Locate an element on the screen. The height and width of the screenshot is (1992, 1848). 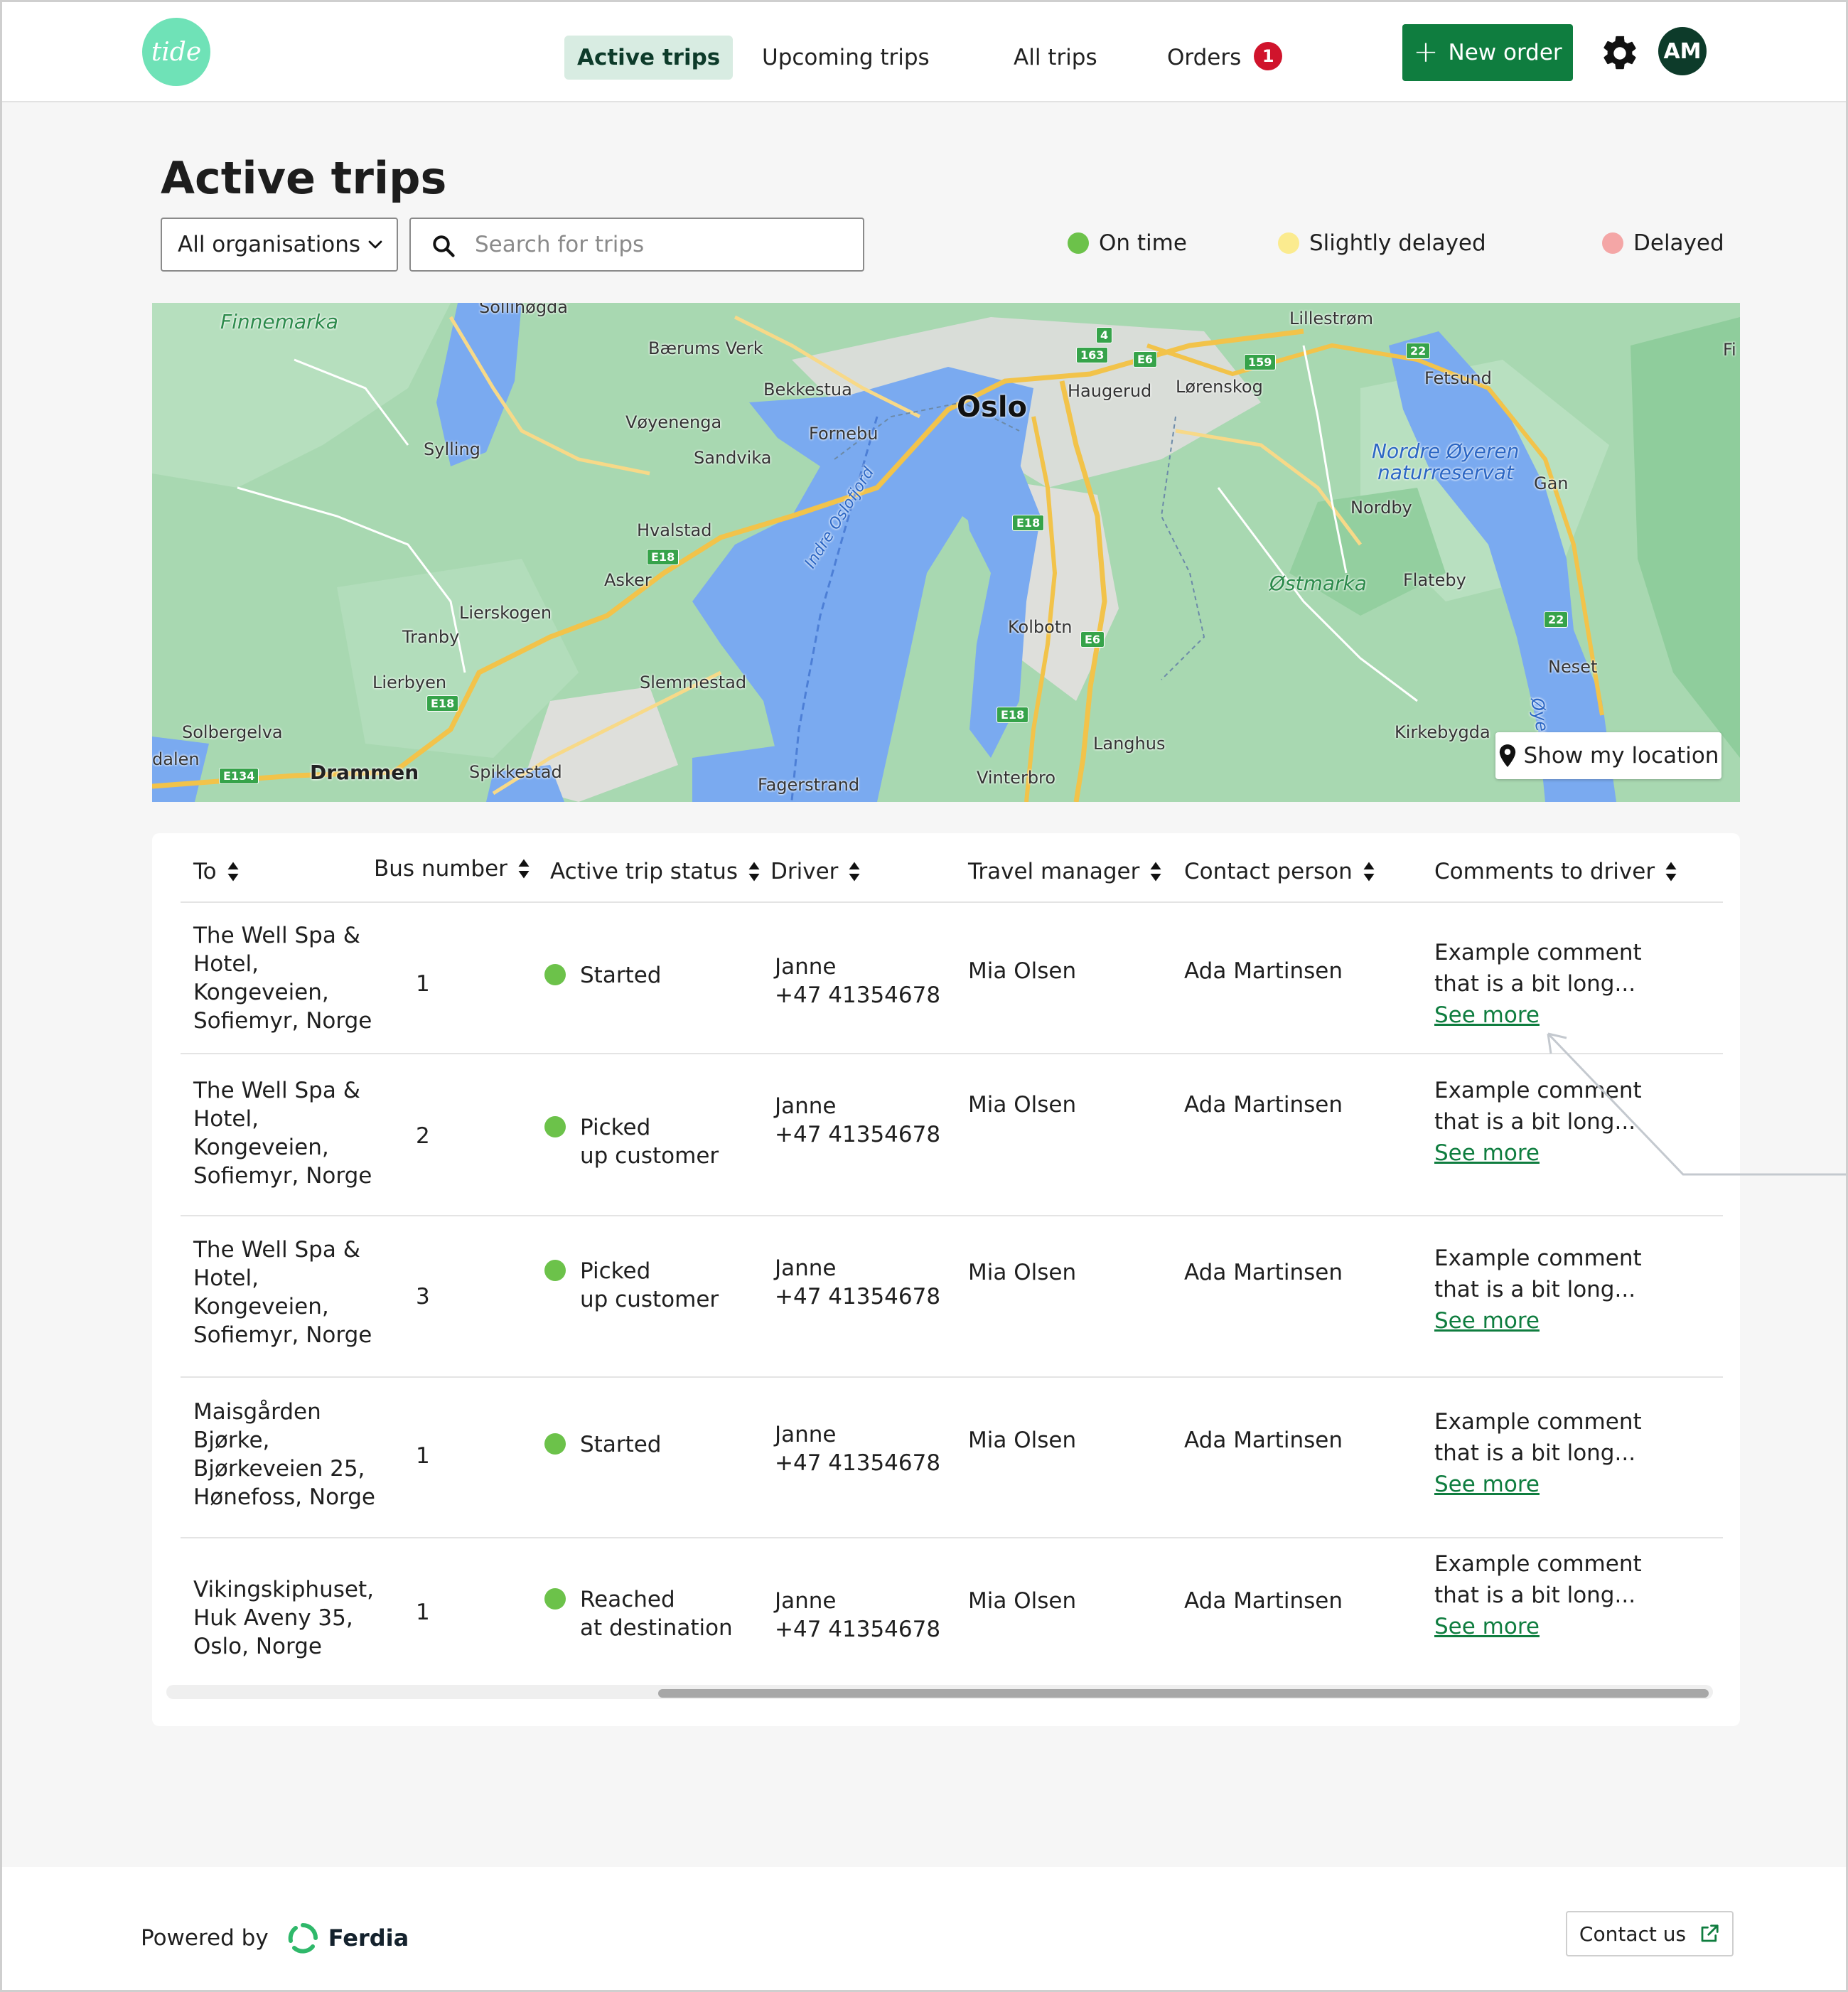
map-label-hvalstad: Hvalstad is located at coordinates (674, 530).